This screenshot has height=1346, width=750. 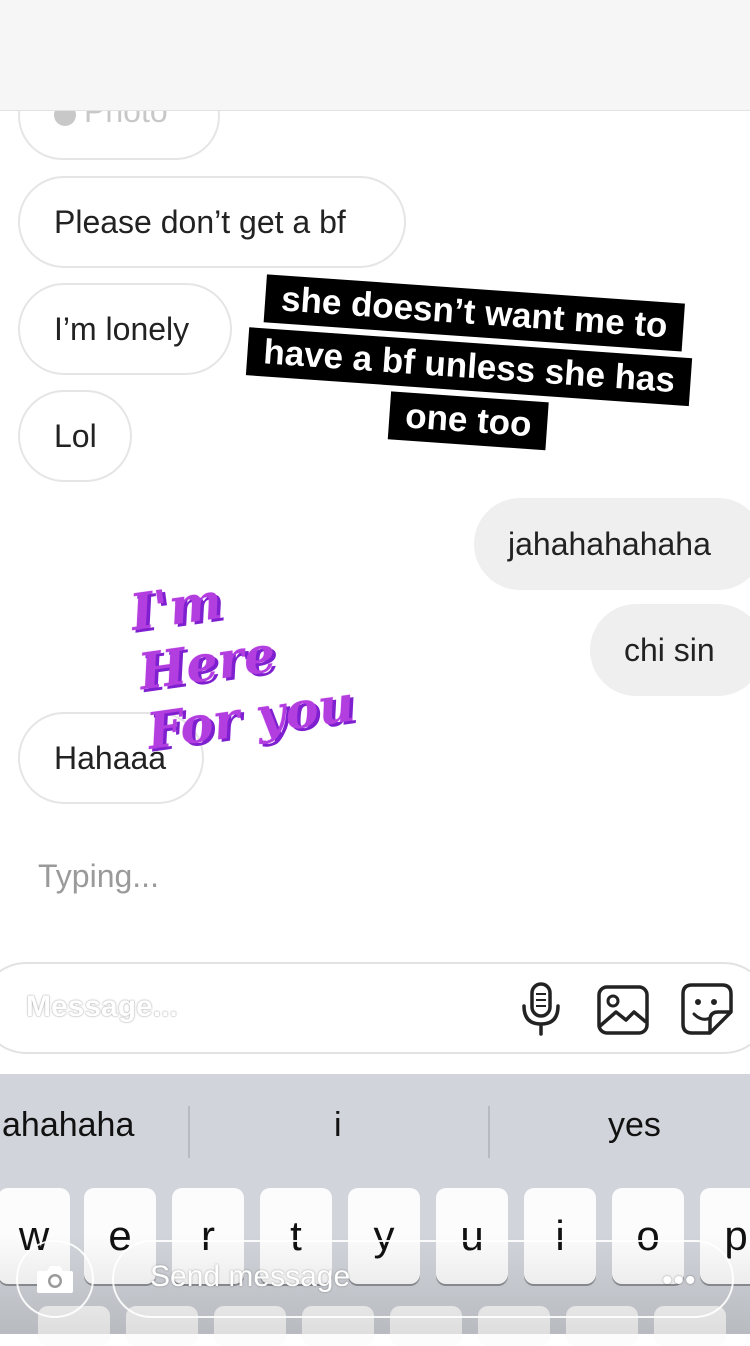 I want to click on prediction-1: ahahaha, so click(x=68, y=1125).